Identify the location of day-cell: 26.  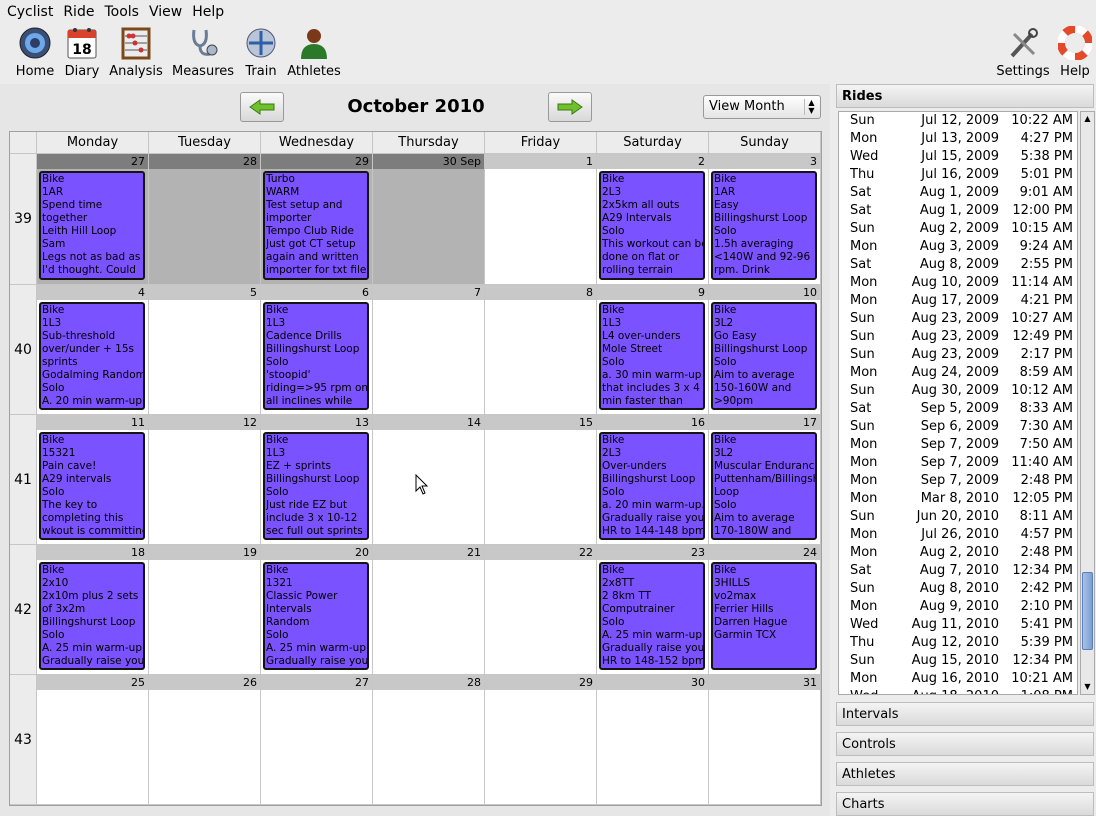
(205, 740).